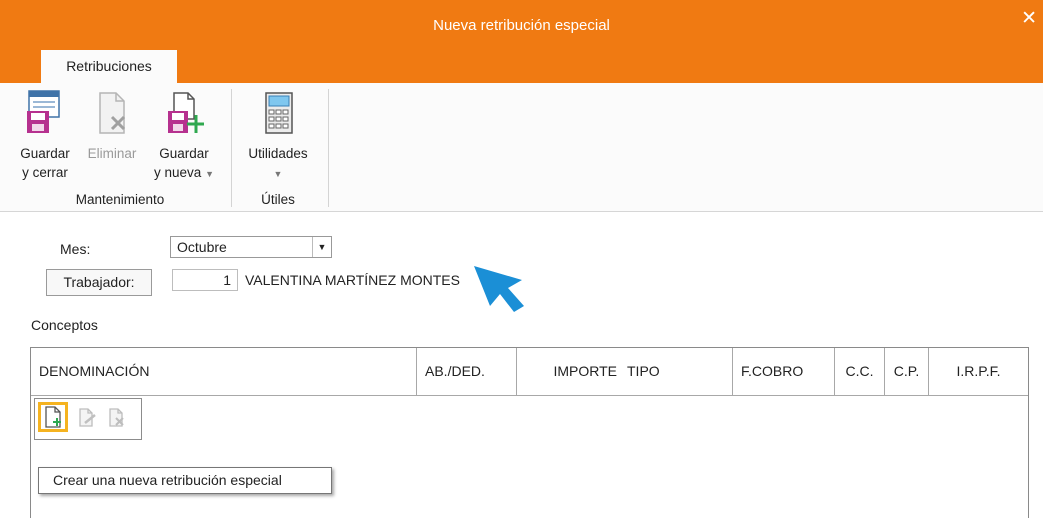 Image resolution: width=1043 pixels, height=518 pixels. I want to click on edit-row-button, so click(89, 419).